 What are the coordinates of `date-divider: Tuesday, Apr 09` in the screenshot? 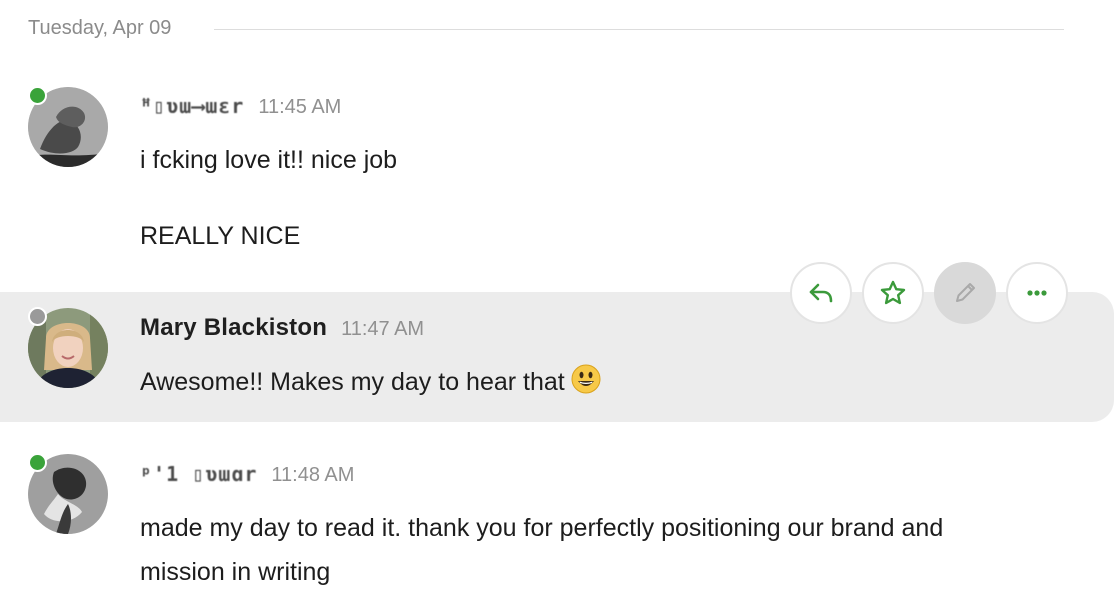 It's located at (546, 28).